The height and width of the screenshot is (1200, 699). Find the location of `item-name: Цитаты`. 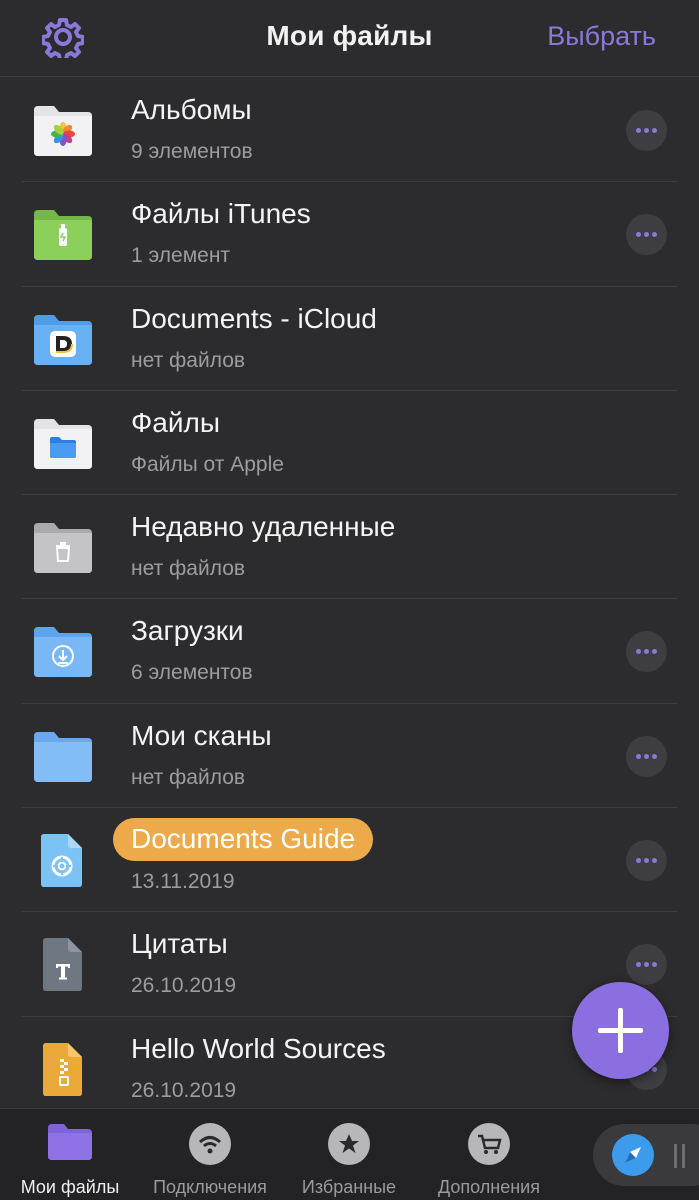

item-name: Цитаты is located at coordinates (179, 944).